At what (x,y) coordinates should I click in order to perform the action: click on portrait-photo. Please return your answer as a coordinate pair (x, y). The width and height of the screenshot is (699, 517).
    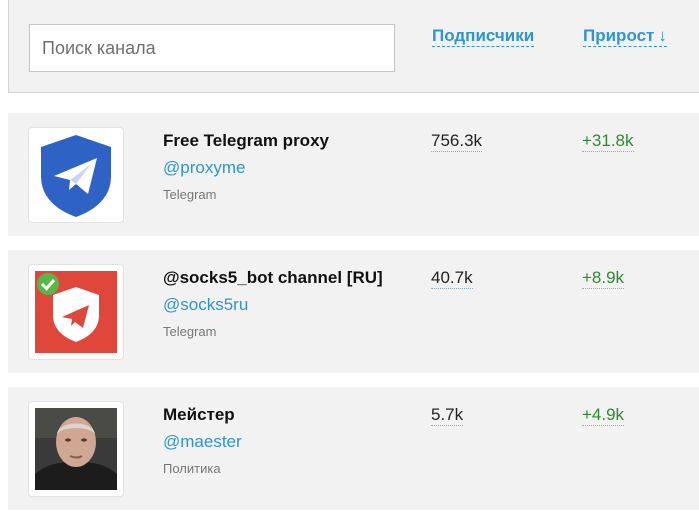
    Looking at the image, I should click on (76, 449).